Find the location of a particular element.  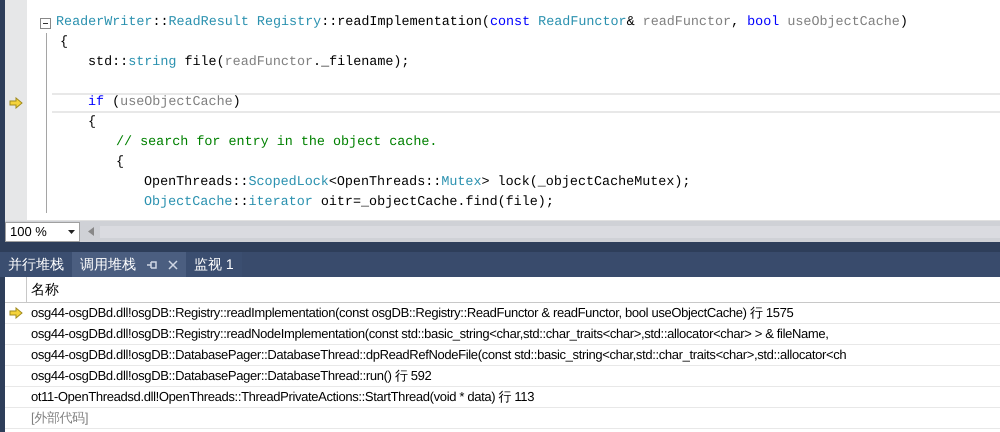

dropdown-caret-icon is located at coordinates (71, 232).